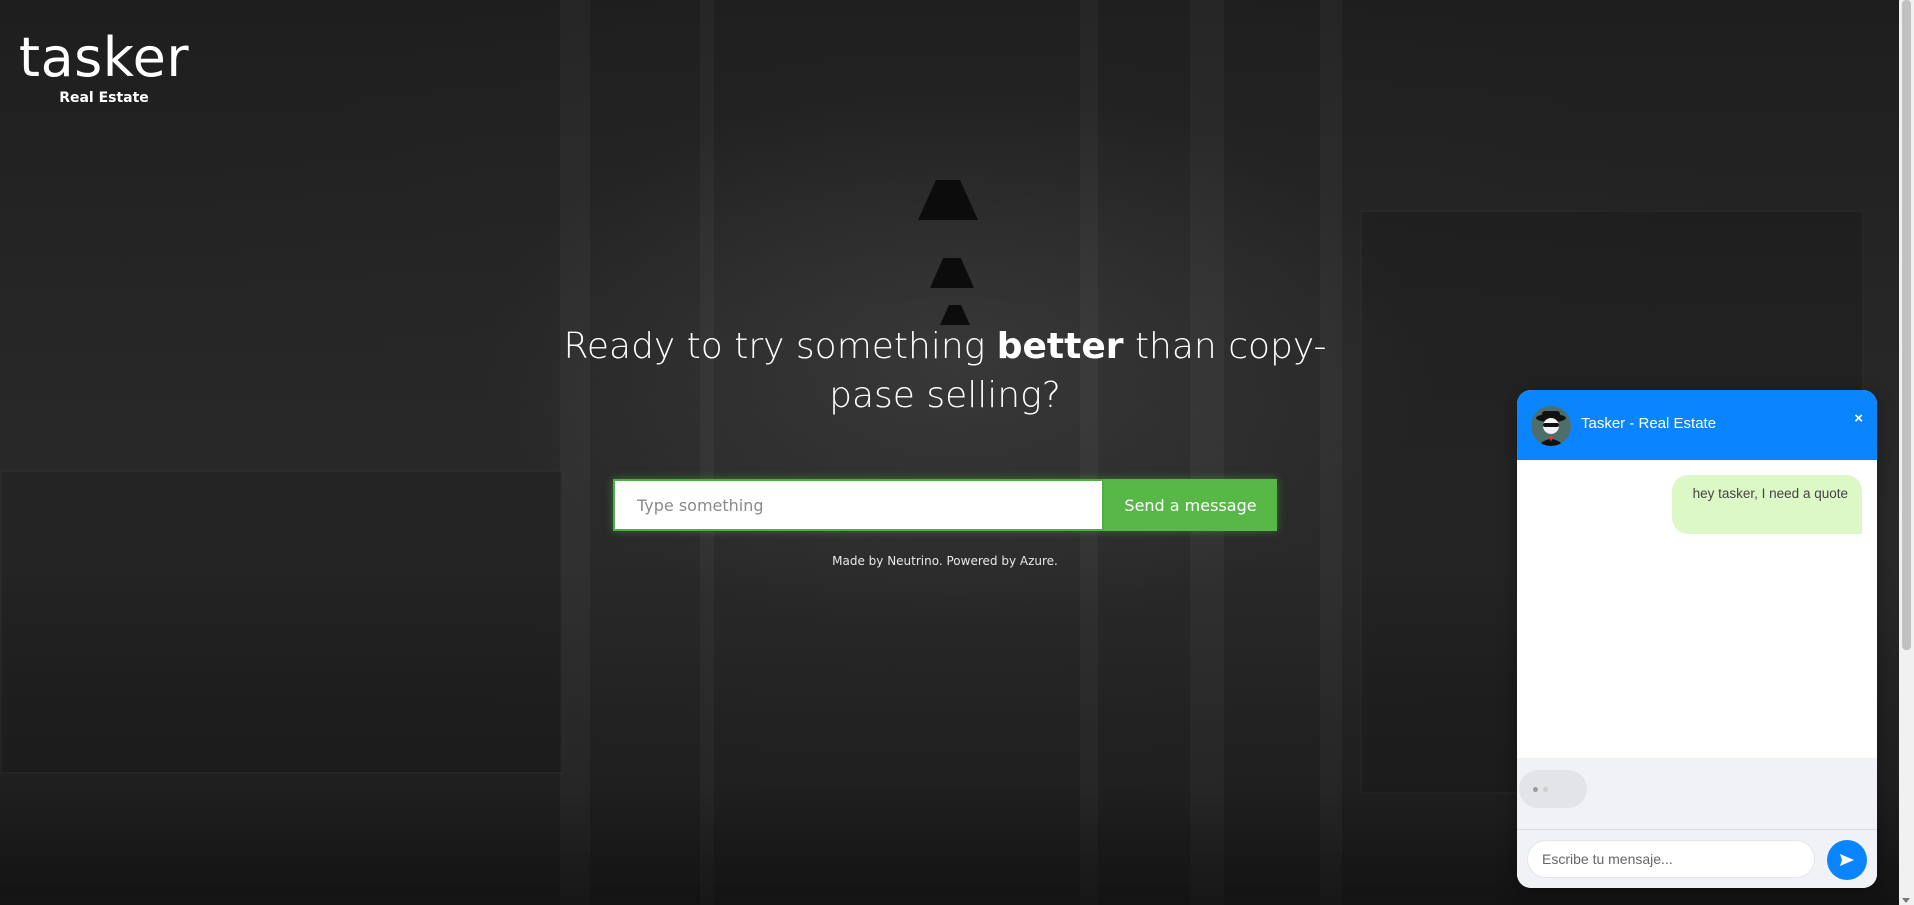 This screenshot has width=1914, height=905. What do you see at coordinates (104, 98) in the screenshot?
I see `logo-subtitle: Real Estate` at bounding box center [104, 98].